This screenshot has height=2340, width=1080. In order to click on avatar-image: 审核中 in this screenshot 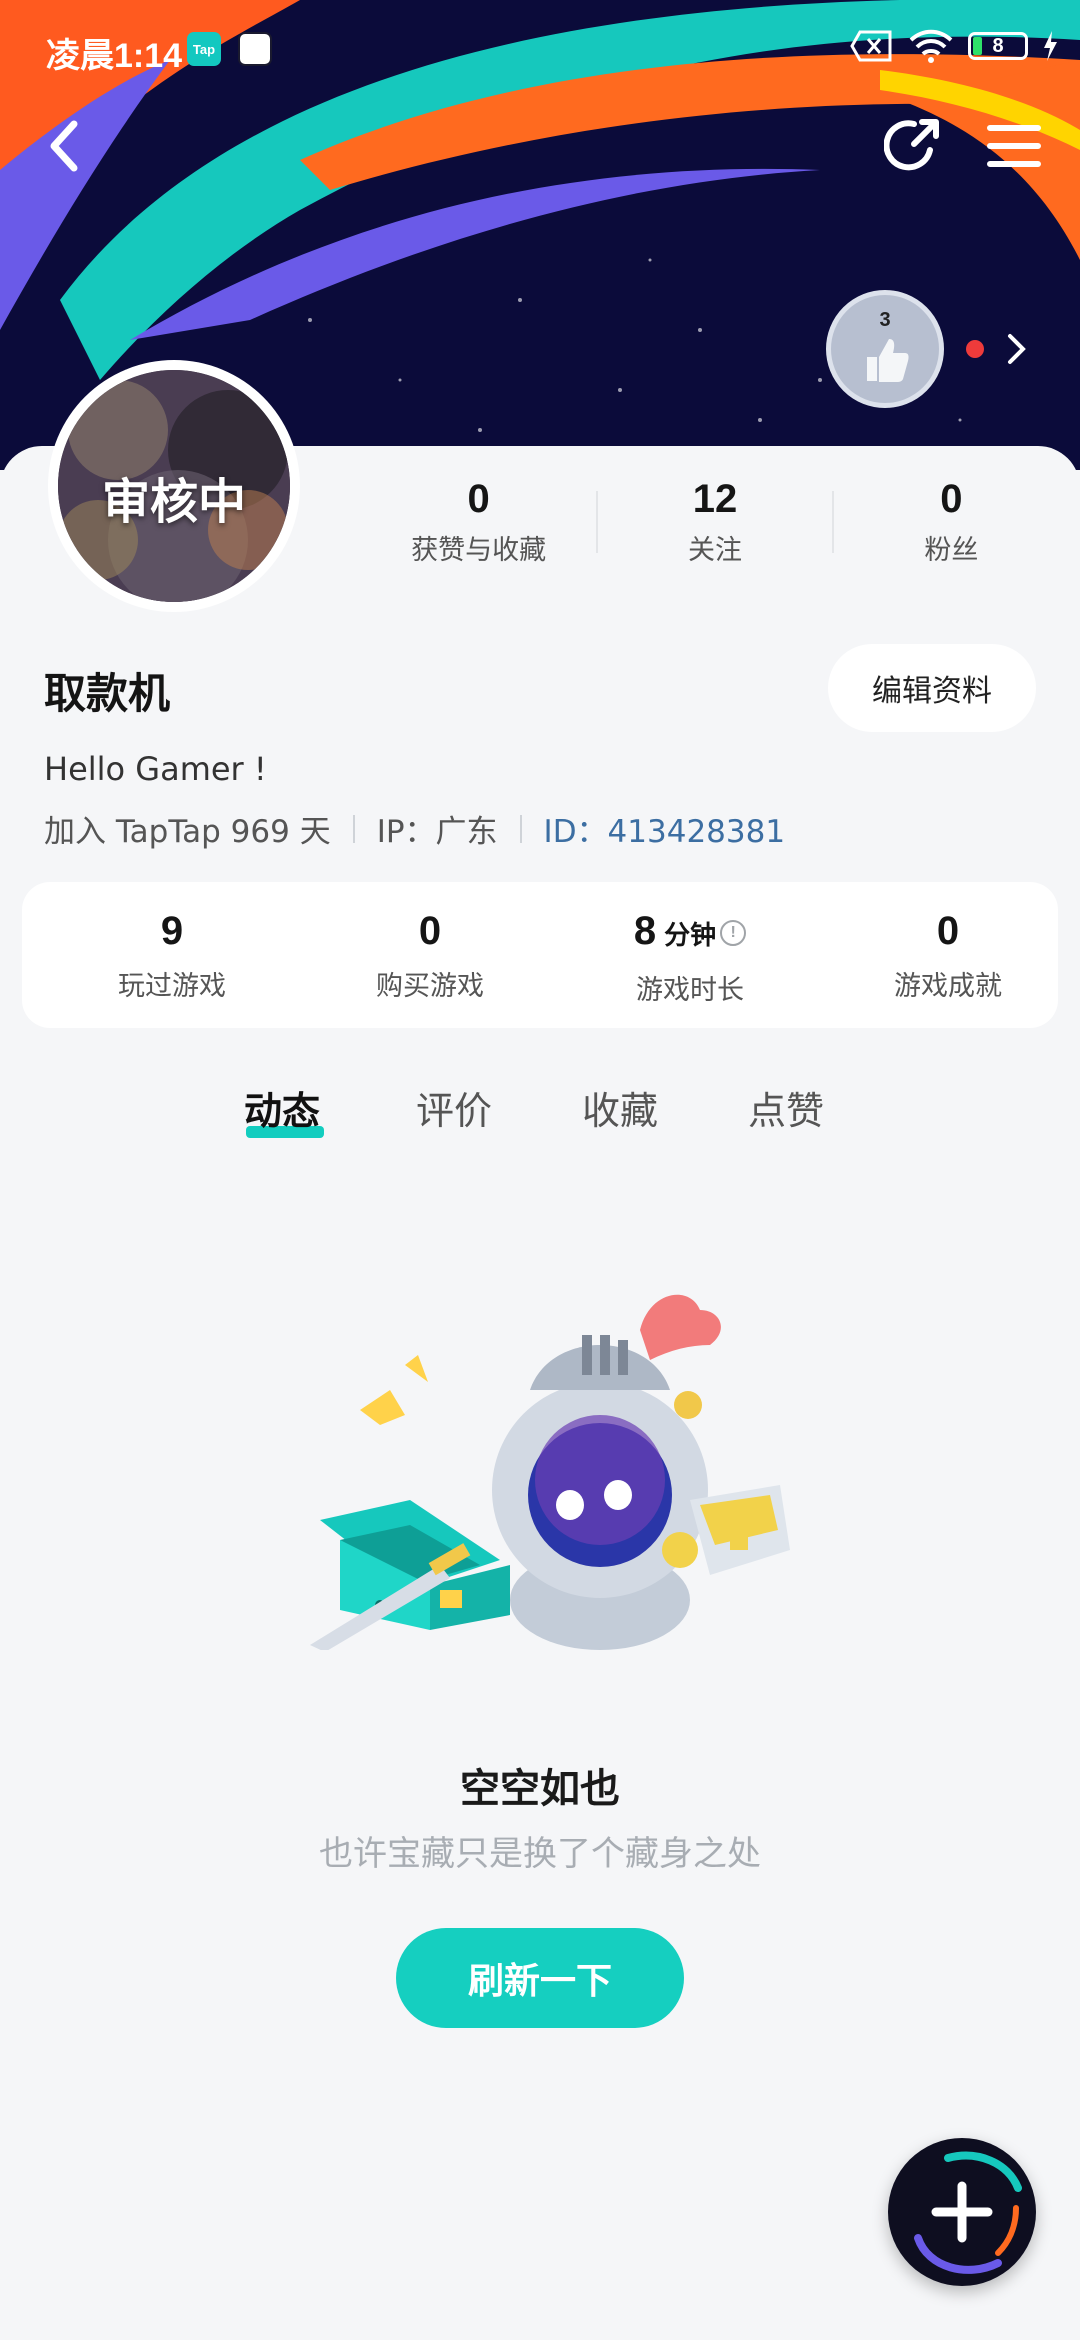, I will do `click(174, 486)`.